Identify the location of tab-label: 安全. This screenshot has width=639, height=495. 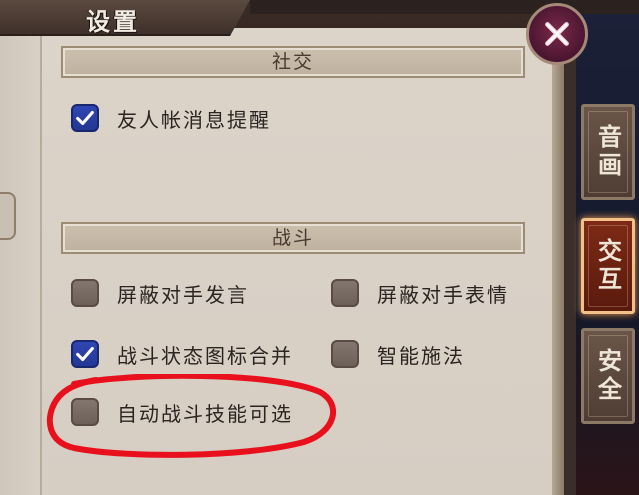
(607, 376).